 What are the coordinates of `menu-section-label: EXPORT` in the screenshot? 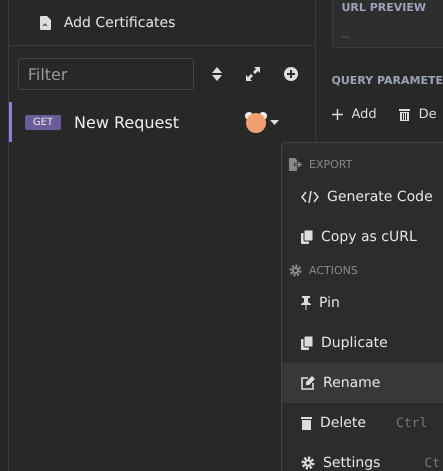 It's located at (330, 164).